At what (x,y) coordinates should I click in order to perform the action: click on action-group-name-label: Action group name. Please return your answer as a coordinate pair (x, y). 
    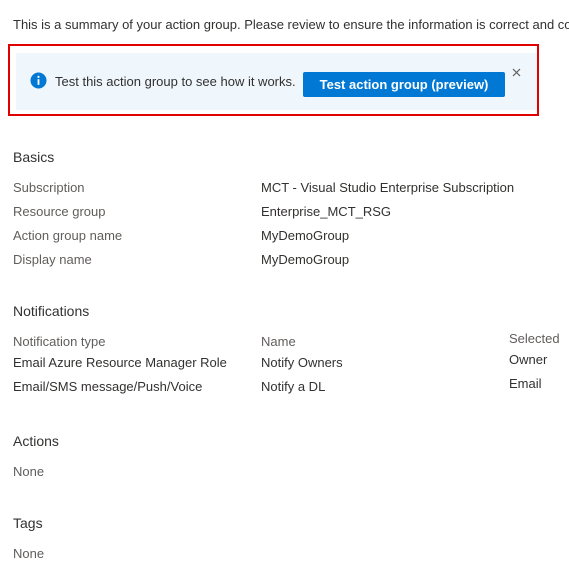
    Looking at the image, I should click on (68, 235).